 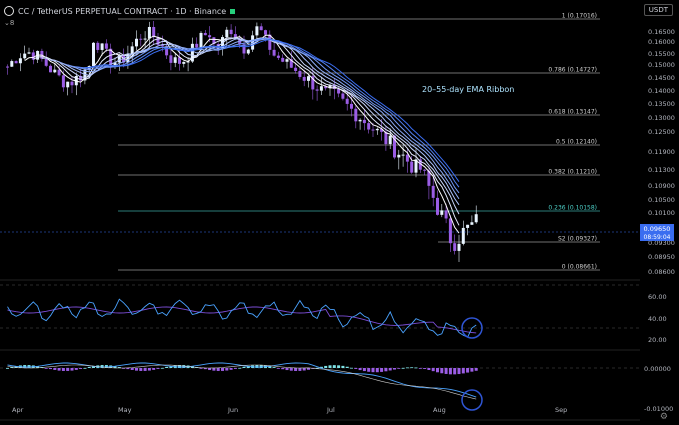 What do you see at coordinates (472, 400) in the screenshot?
I see `macd-highlight-circle` at bounding box center [472, 400].